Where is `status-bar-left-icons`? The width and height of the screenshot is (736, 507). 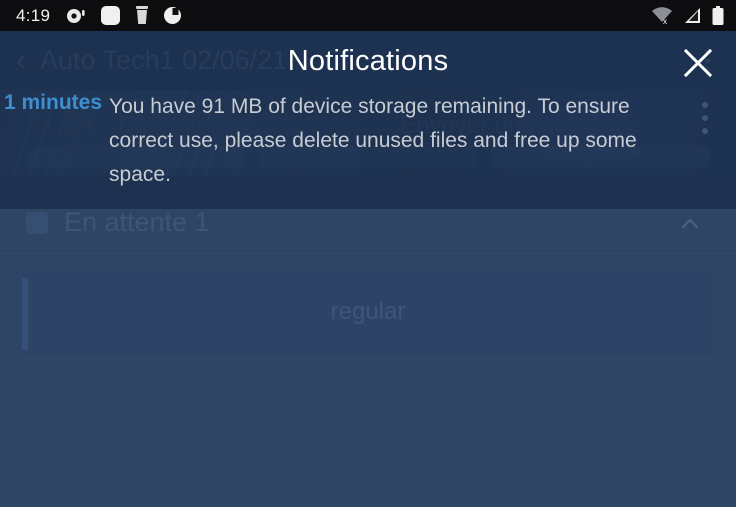
status-bar-left-icons is located at coordinates (358, 15).